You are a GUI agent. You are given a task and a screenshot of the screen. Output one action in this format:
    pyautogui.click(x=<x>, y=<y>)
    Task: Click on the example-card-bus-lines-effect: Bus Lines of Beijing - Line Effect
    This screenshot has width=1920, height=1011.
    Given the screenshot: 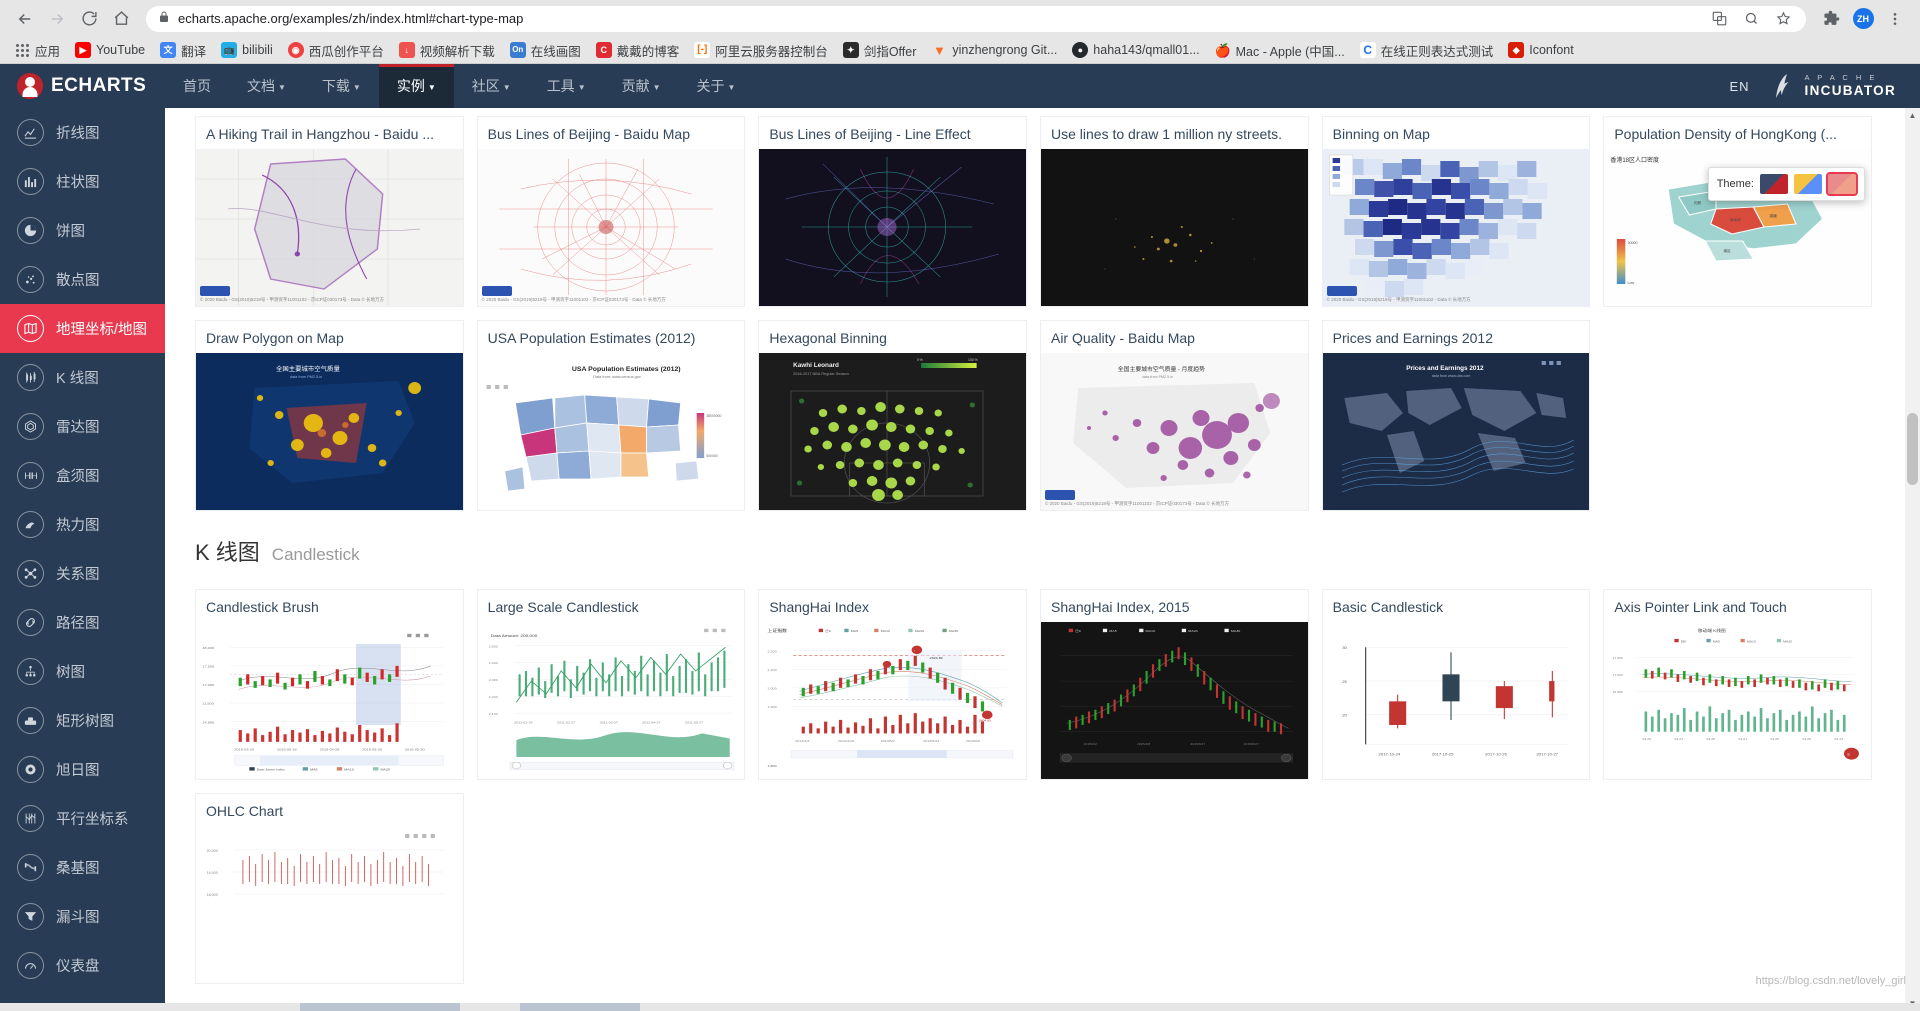 What is the action you would take?
    pyautogui.click(x=892, y=211)
    